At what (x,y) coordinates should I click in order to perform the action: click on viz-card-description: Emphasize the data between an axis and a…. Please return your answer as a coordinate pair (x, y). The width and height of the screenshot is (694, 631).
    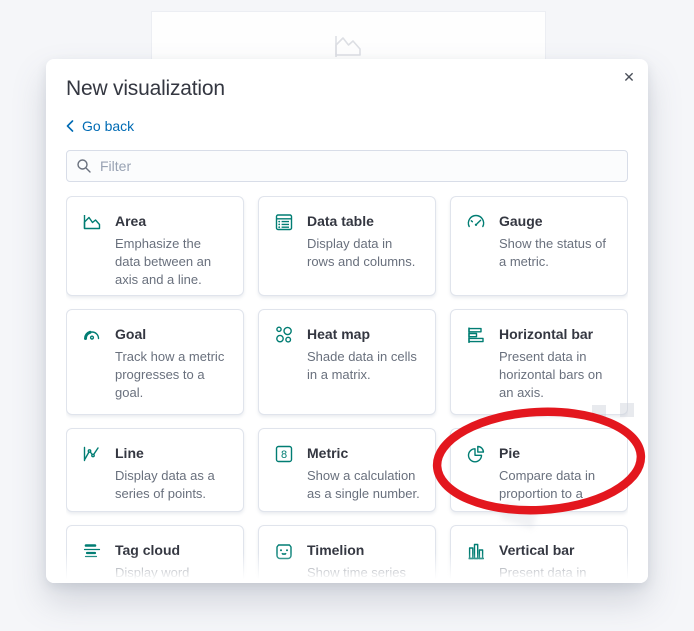
    Looking at the image, I should click on (163, 261).